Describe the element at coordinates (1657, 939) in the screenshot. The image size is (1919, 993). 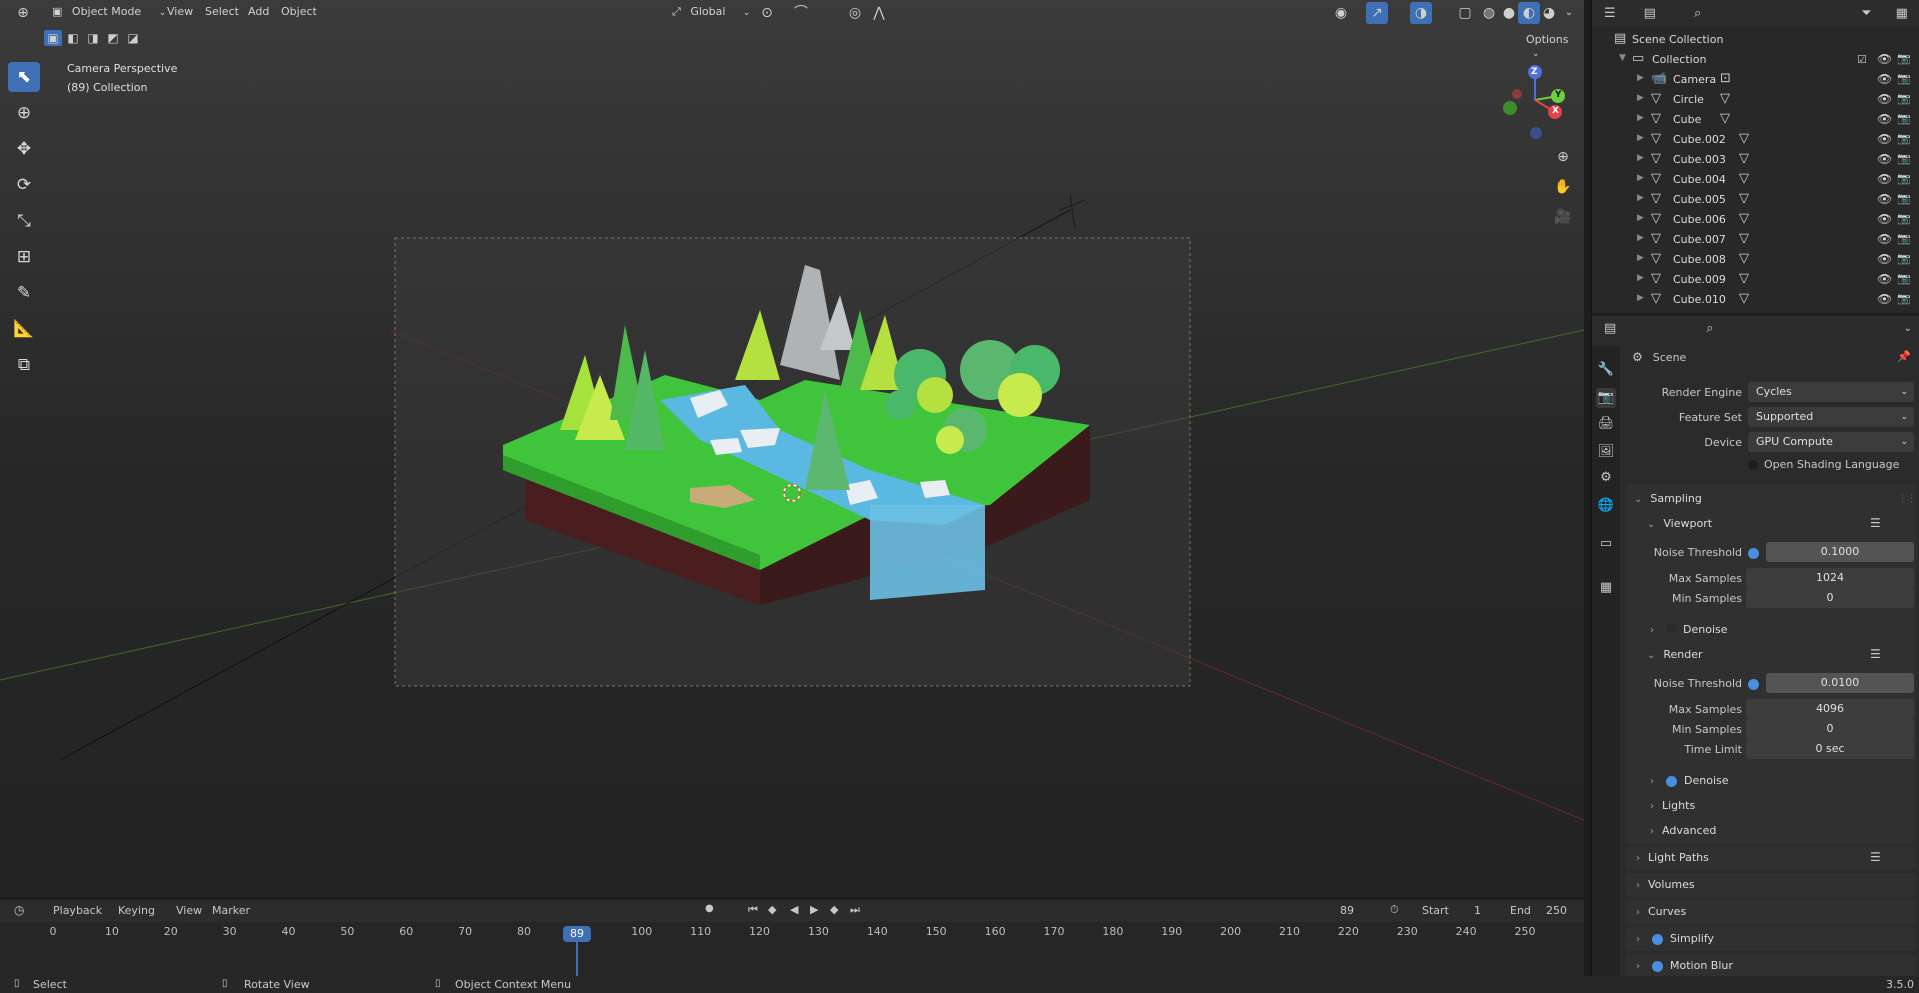
I see `simplify-checkbox` at that location.